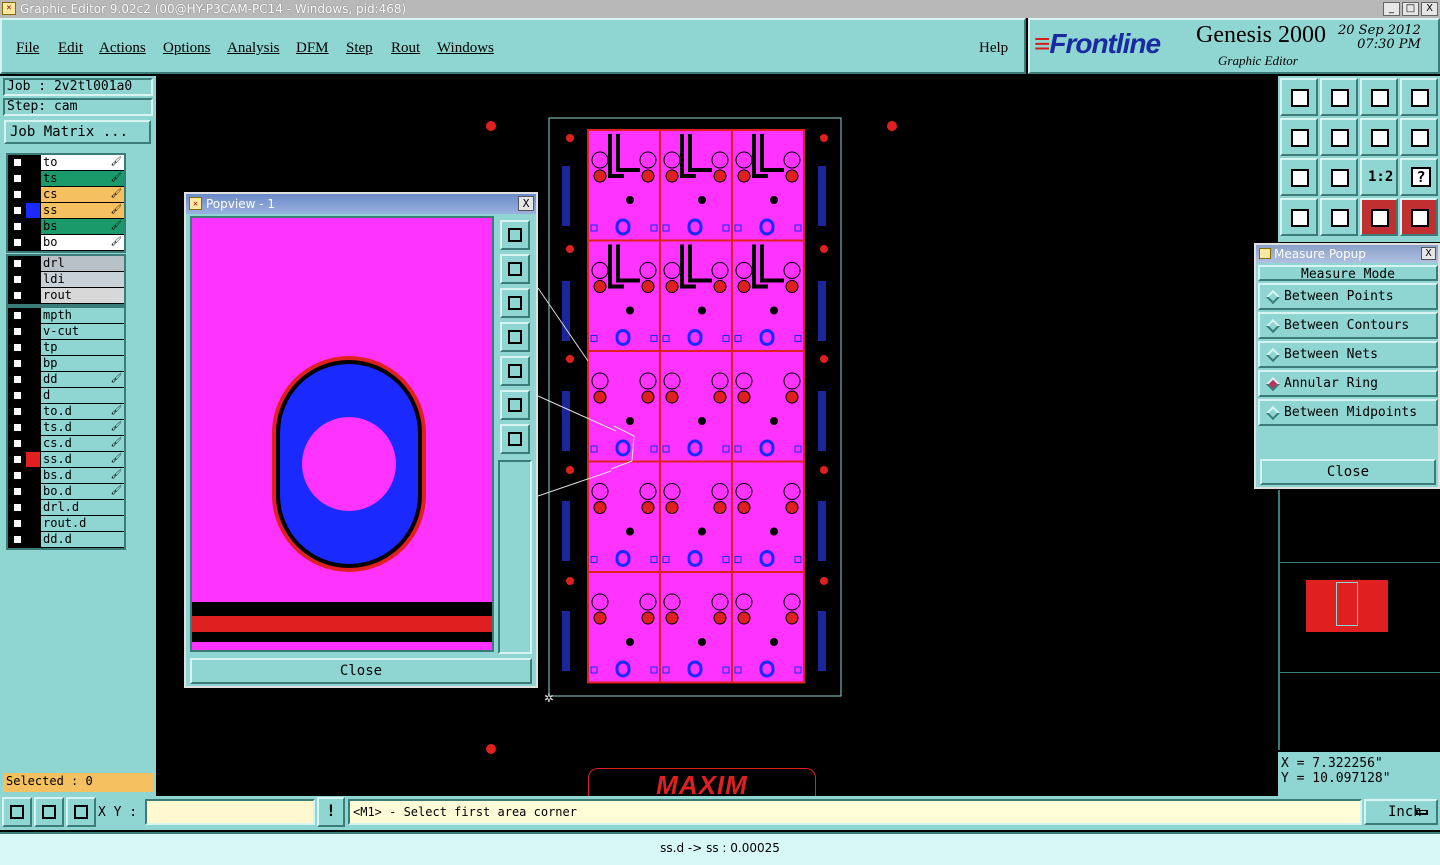 This screenshot has width=1440, height=865. Describe the element at coordinates (515, 269) in the screenshot. I see `popview-pan-up-button` at that location.